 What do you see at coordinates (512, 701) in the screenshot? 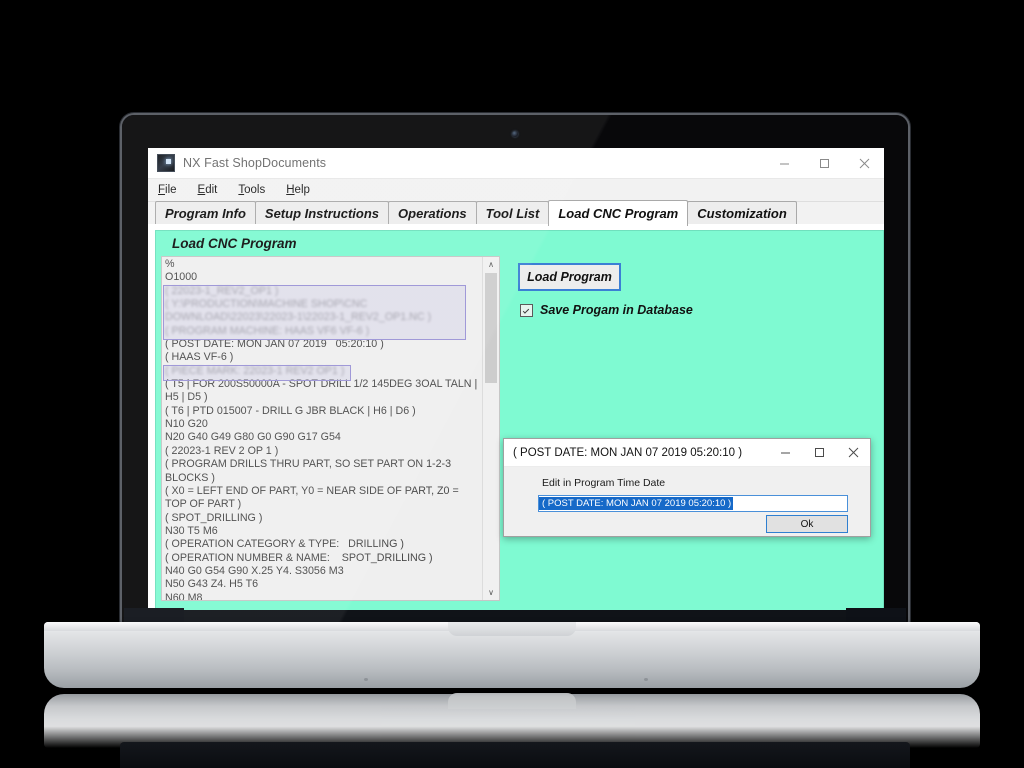
I see `laptop-reflection-notch` at bounding box center [512, 701].